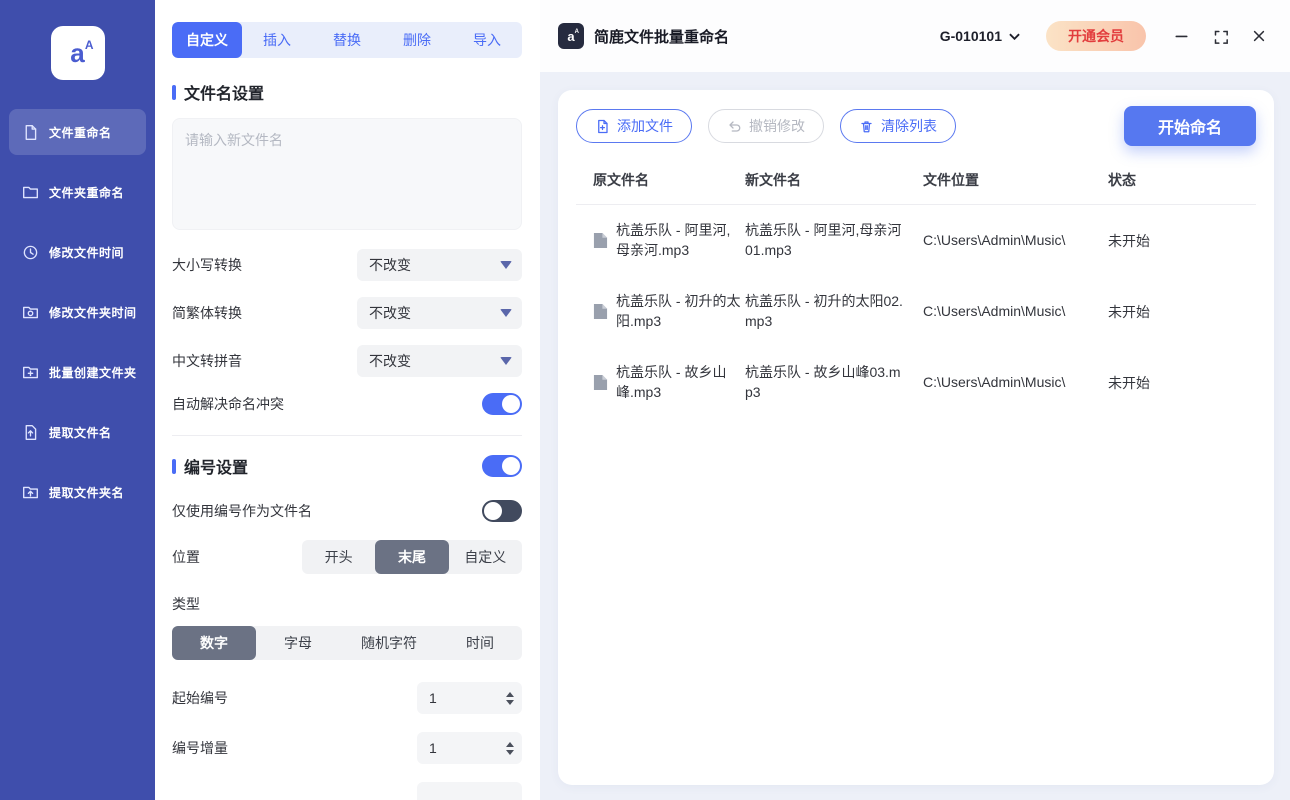 The width and height of the screenshot is (1290, 800). Describe the element at coordinates (433, 748) in the screenshot. I see `increment-value: 1` at that location.